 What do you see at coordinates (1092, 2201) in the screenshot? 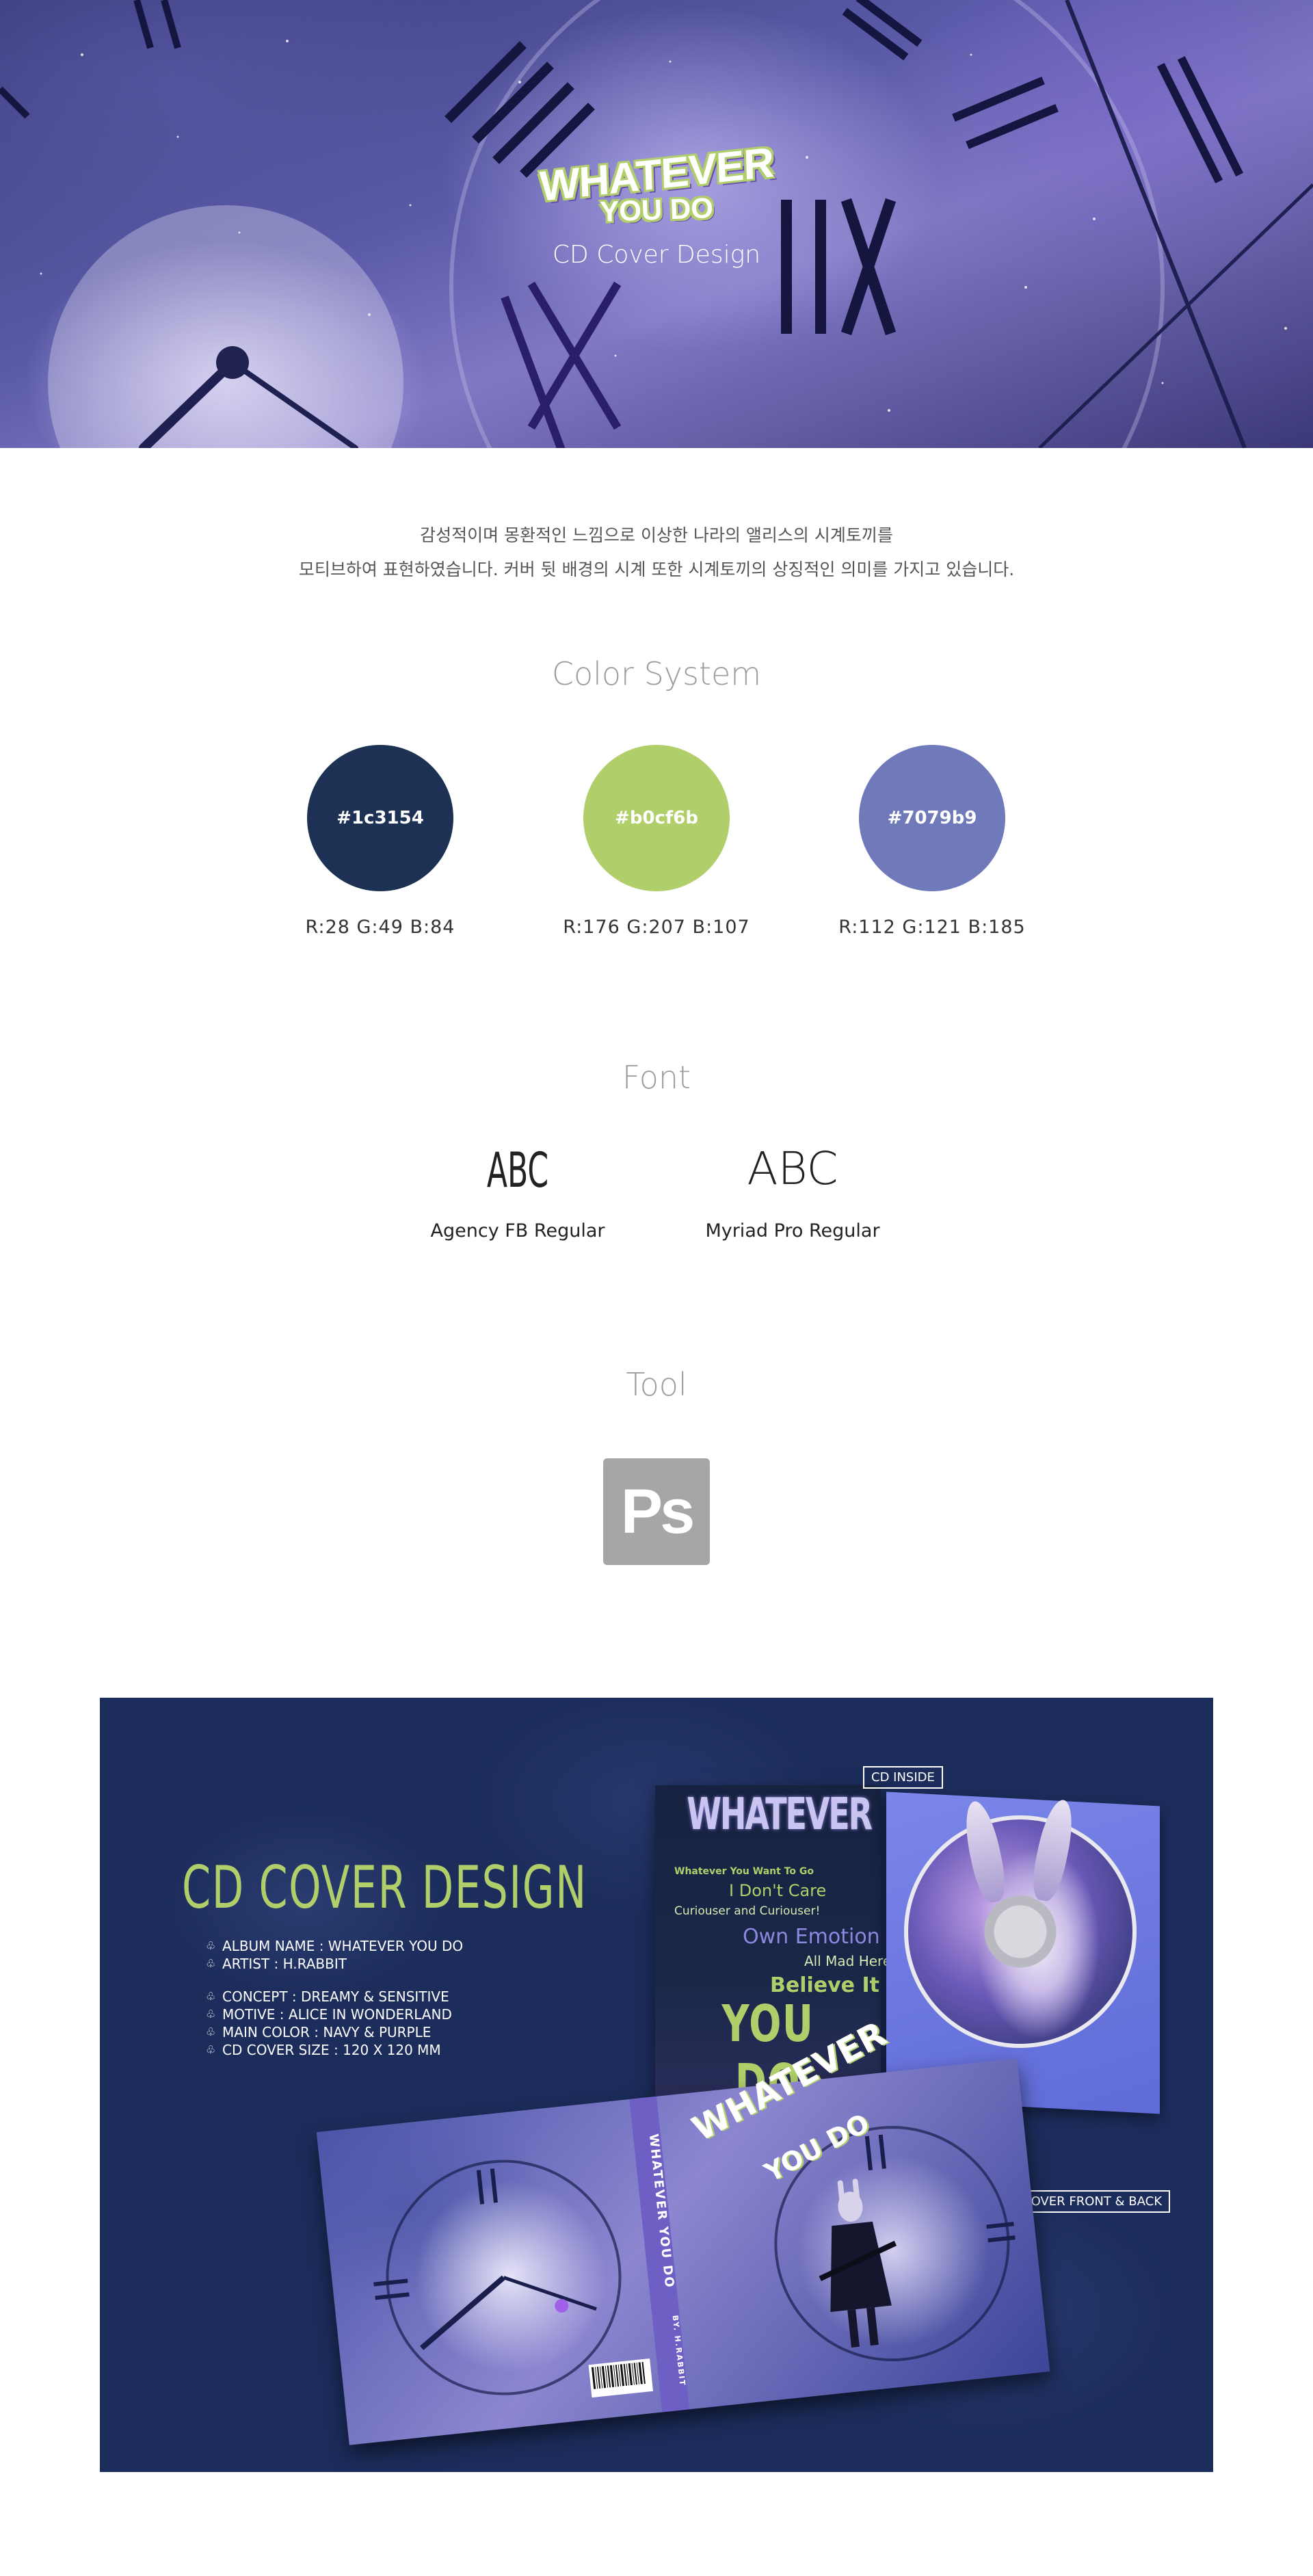
I see `tag-cover-front-back: COVER FRONT & BACK` at bounding box center [1092, 2201].